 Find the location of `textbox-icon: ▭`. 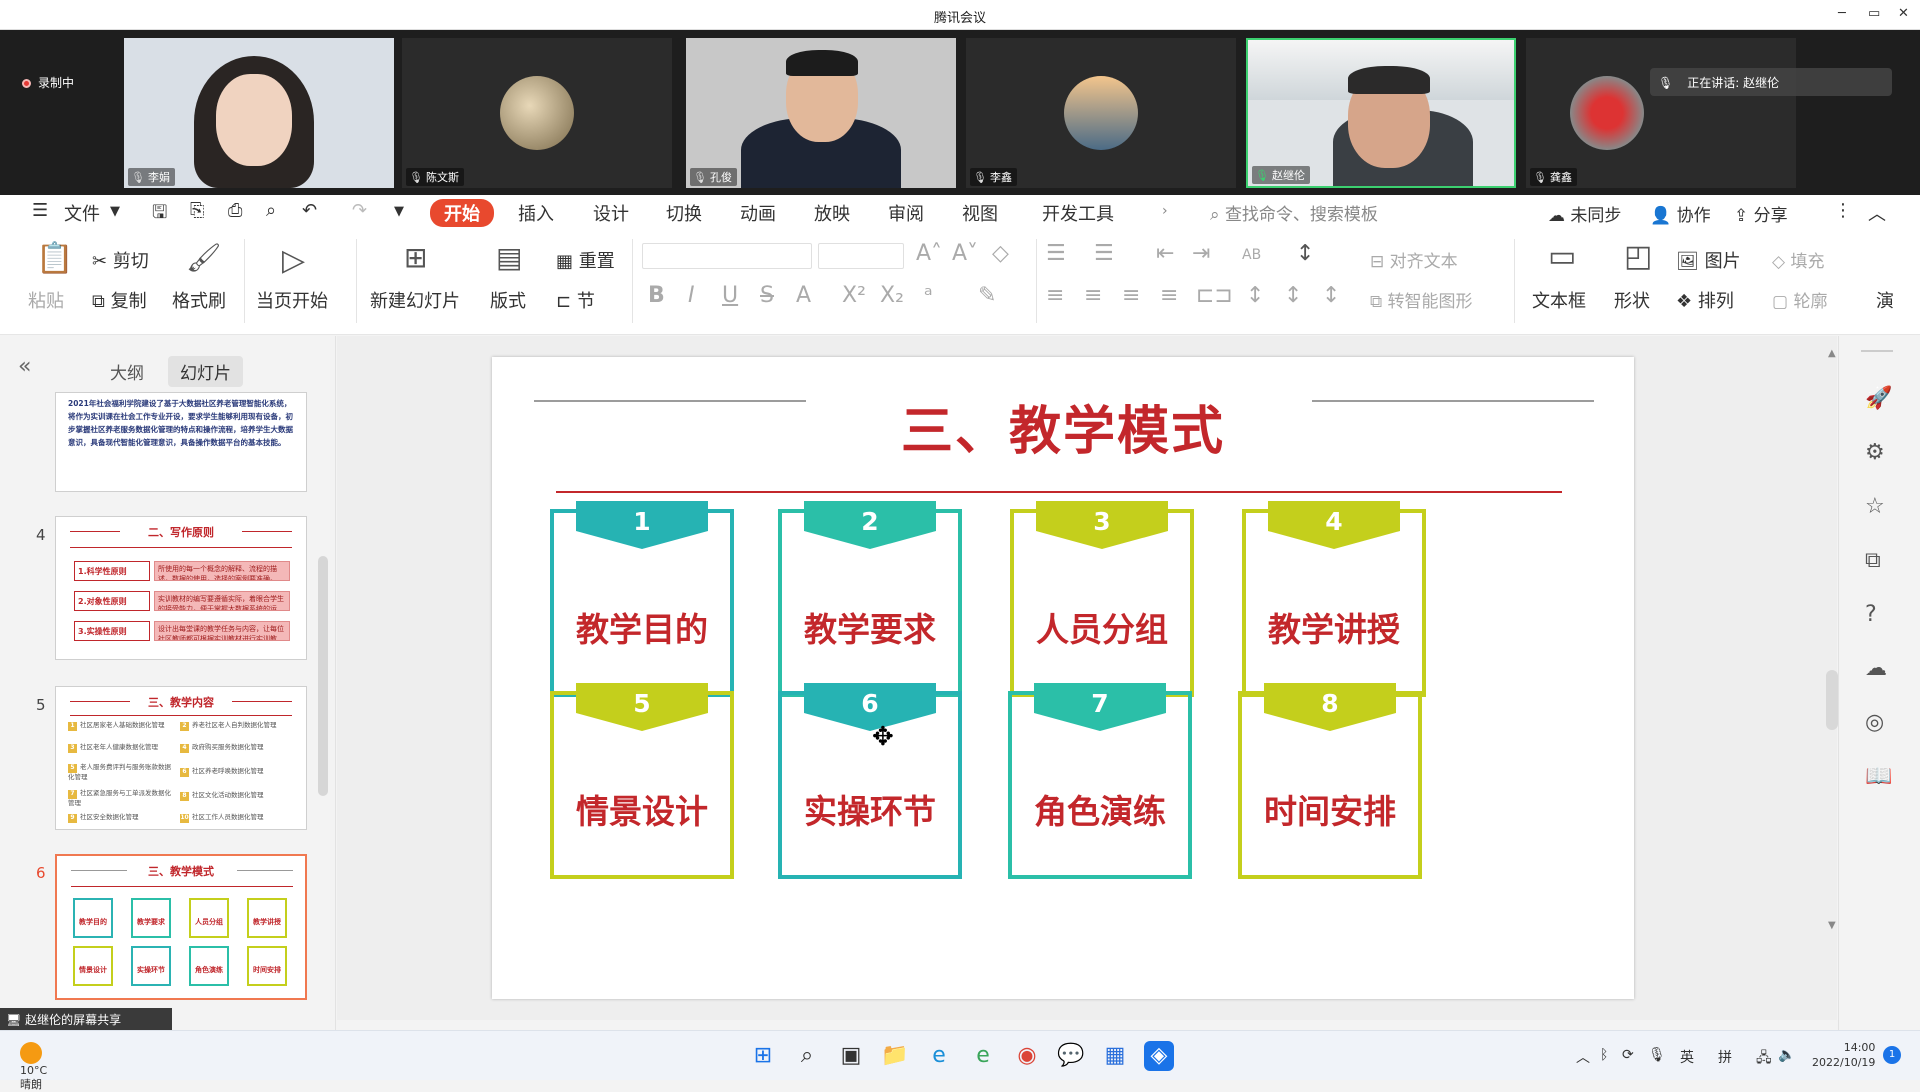

textbox-icon: ▭ is located at coordinates (1562, 256).